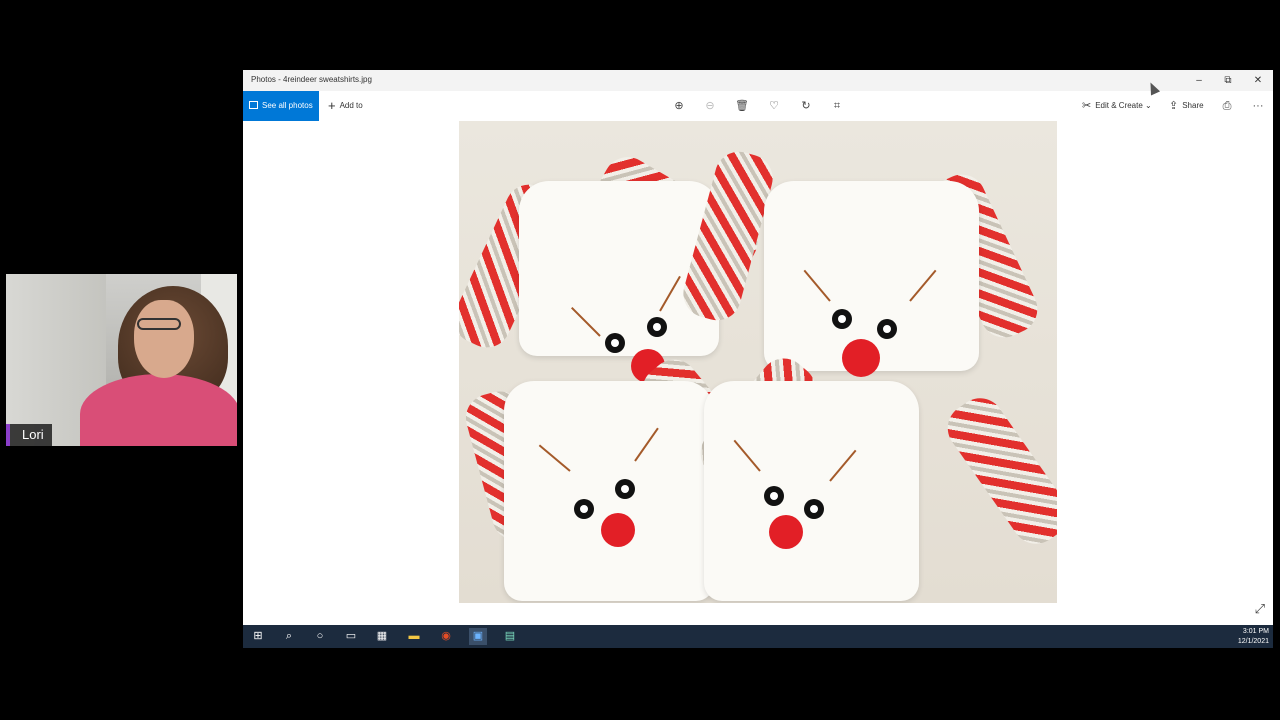  I want to click on delete-icon: 🗑, so click(742, 106).